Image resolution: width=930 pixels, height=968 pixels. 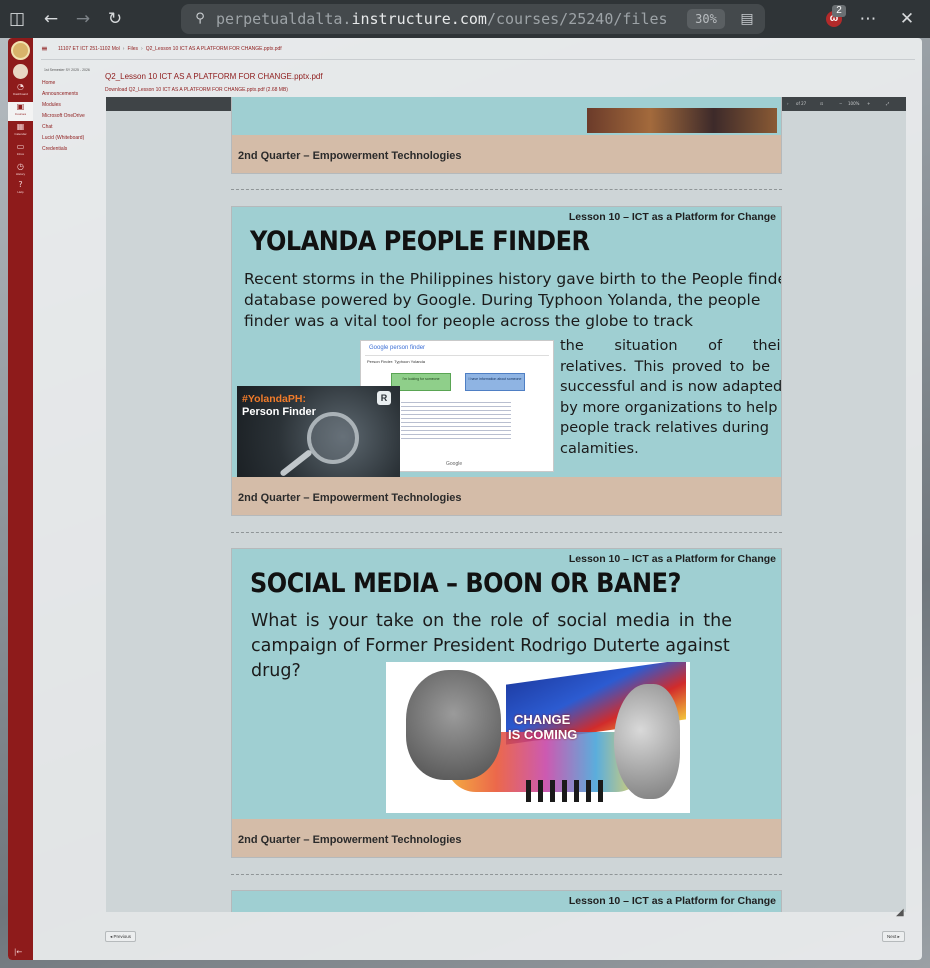 I want to click on magnifier-handle, so click(x=296, y=463).